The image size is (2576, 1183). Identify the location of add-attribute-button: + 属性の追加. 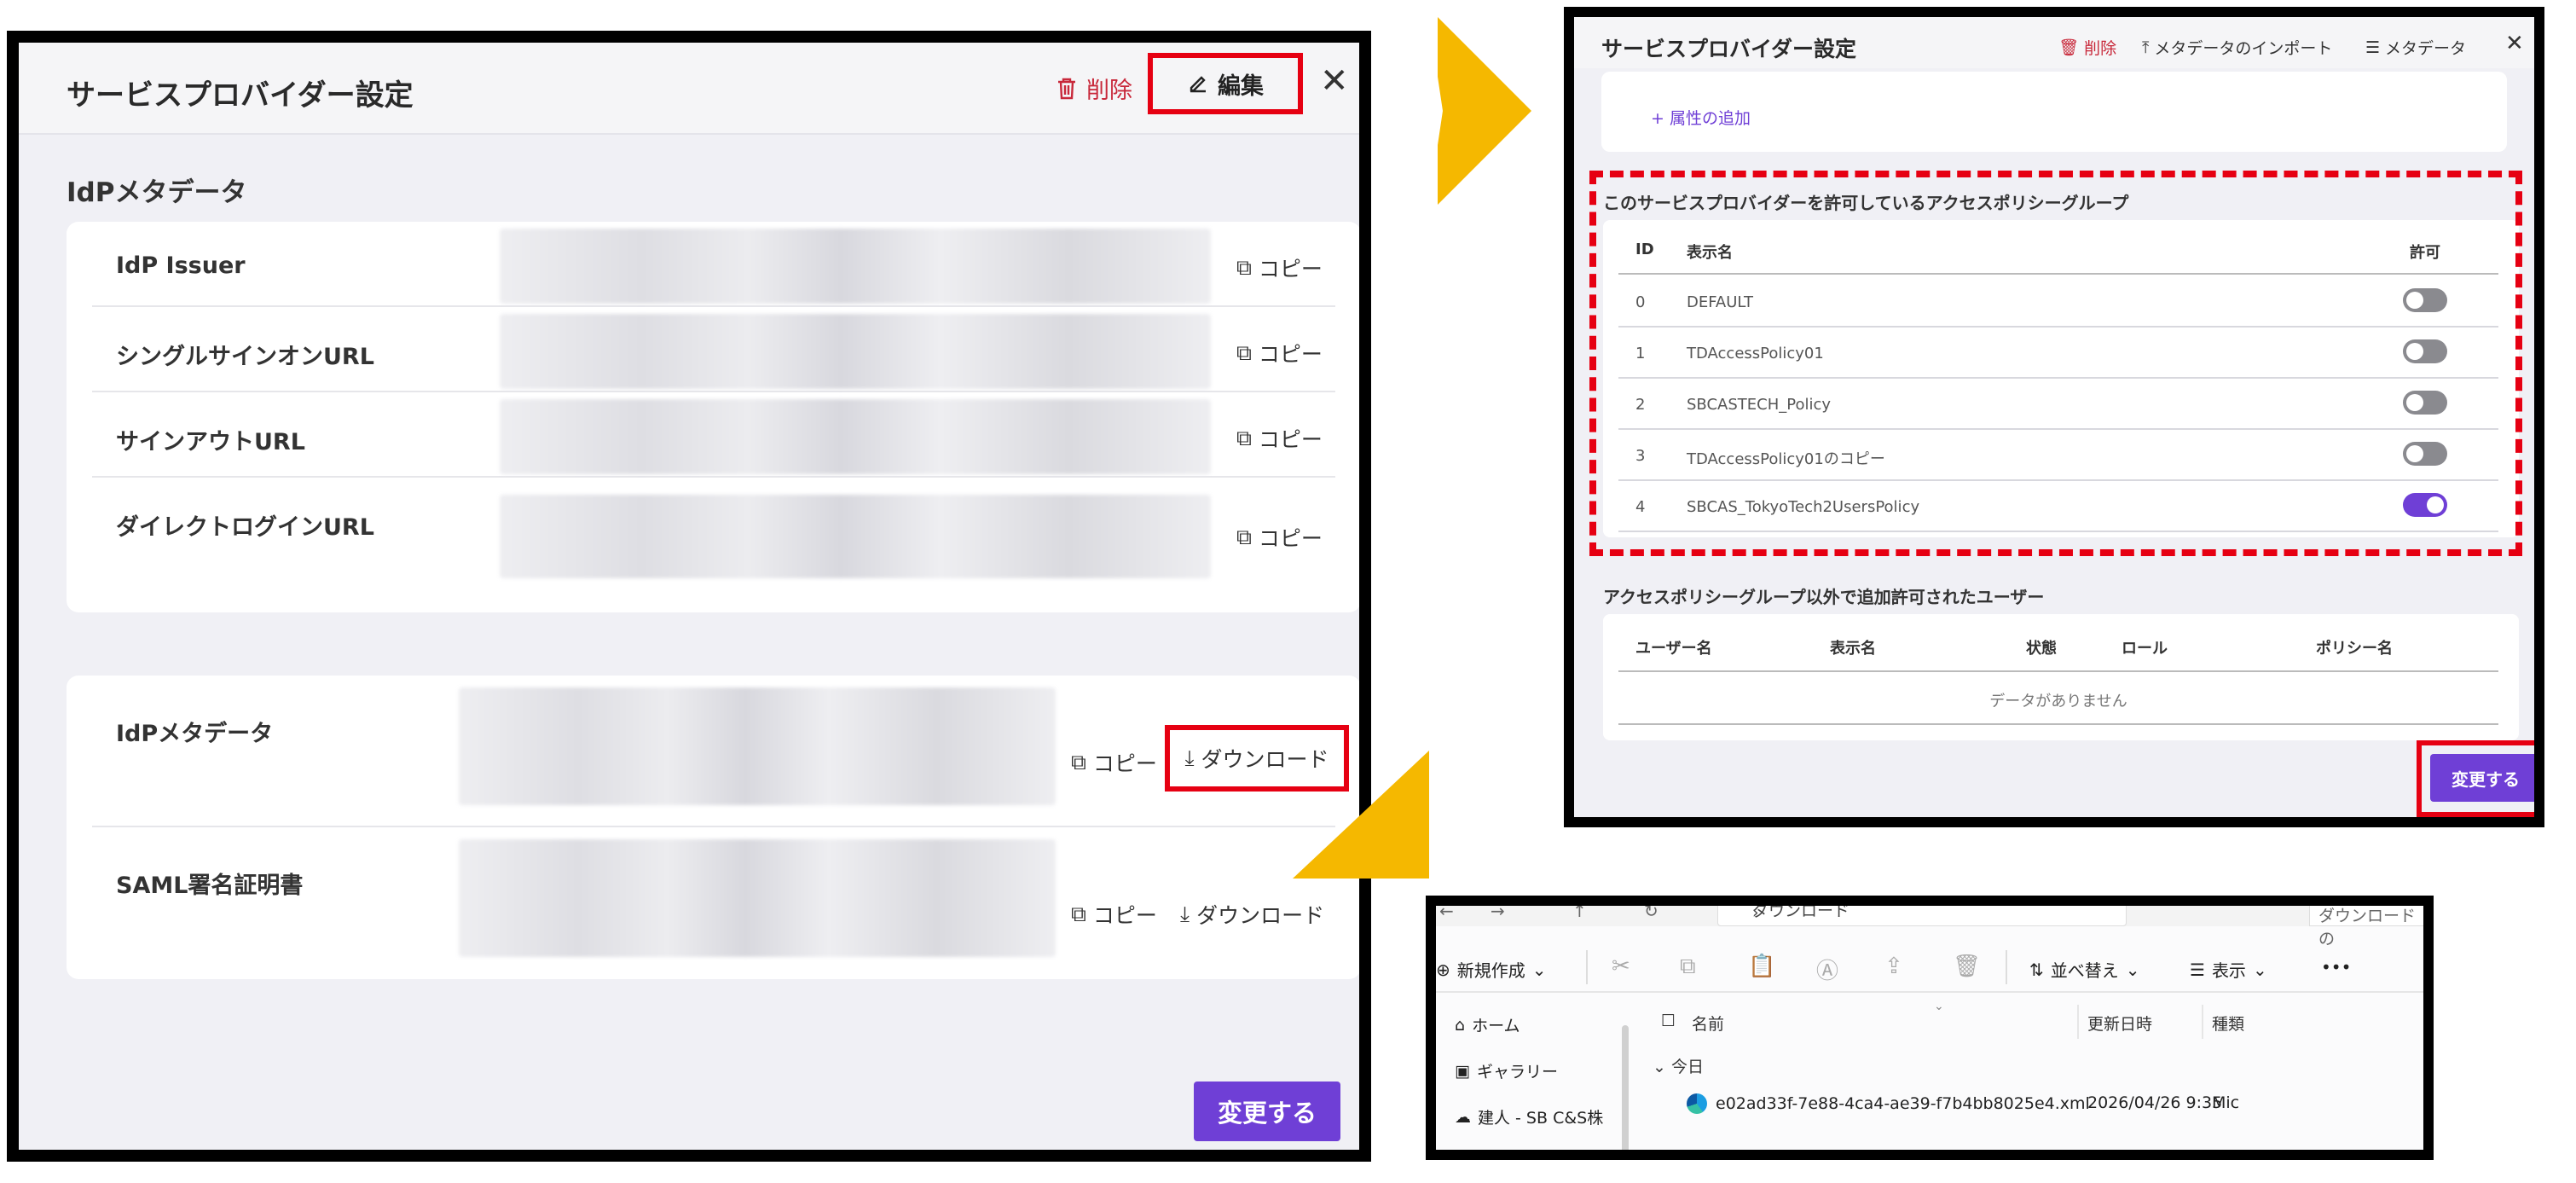
(1701, 118).